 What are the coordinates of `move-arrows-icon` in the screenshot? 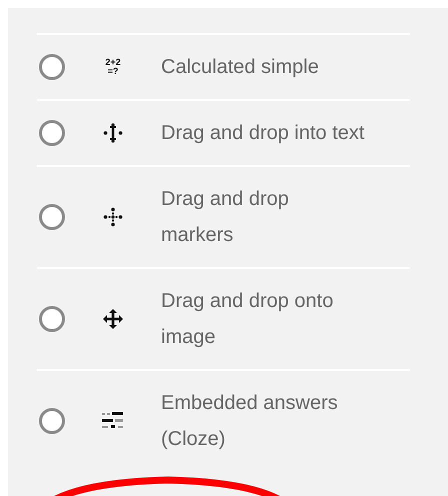 It's located at (113, 319).